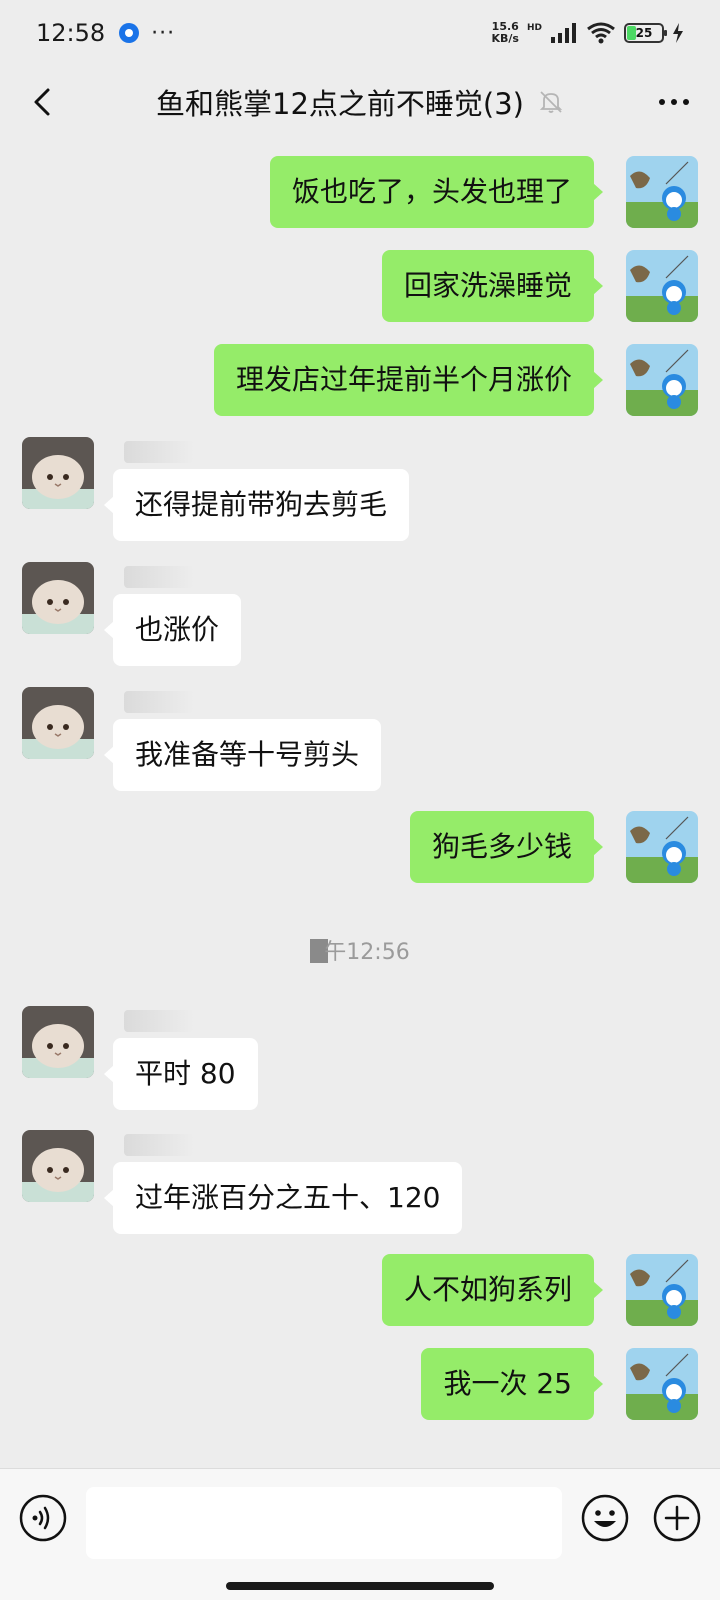  I want to click on message-bubble: 理发店过年提前半个月涨价, so click(408, 380).